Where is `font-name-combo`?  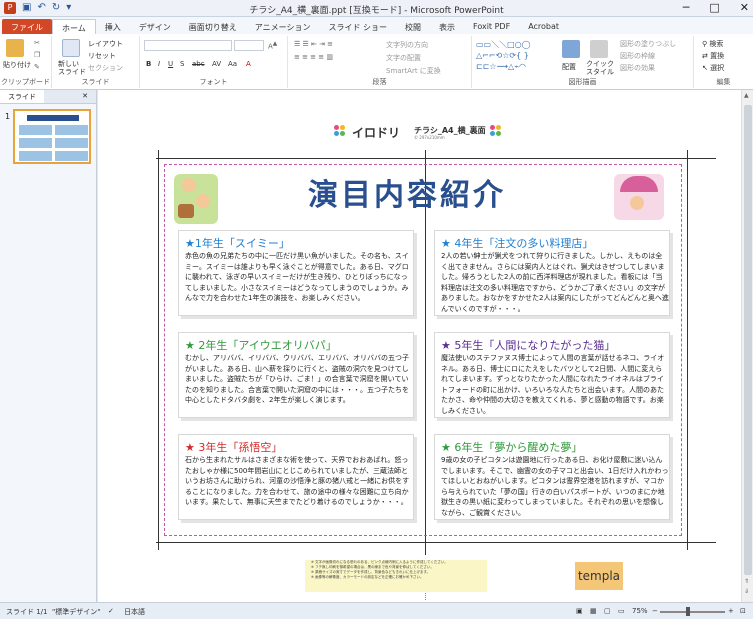 font-name-combo is located at coordinates (188, 45).